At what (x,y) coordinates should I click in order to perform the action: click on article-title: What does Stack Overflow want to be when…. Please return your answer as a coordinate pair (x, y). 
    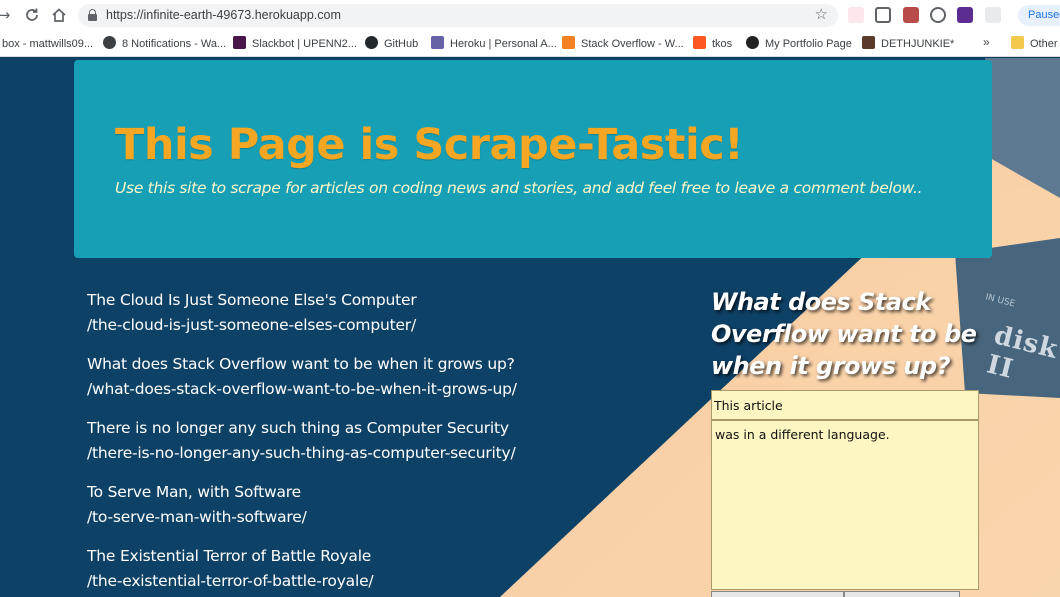
    Looking at the image, I should click on (367, 364).